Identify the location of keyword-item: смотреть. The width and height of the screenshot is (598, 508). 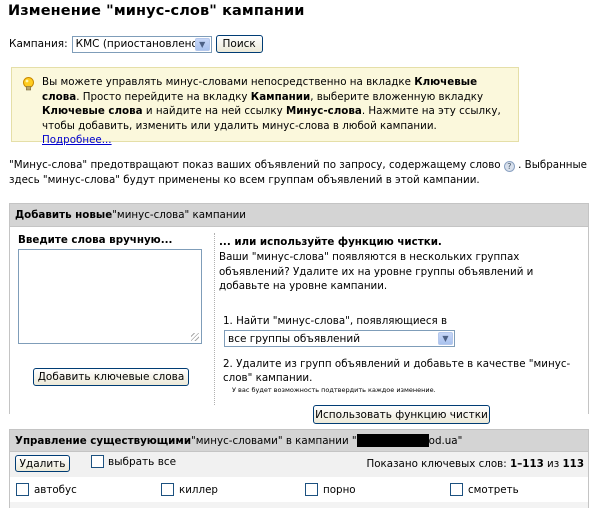
(484, 489).